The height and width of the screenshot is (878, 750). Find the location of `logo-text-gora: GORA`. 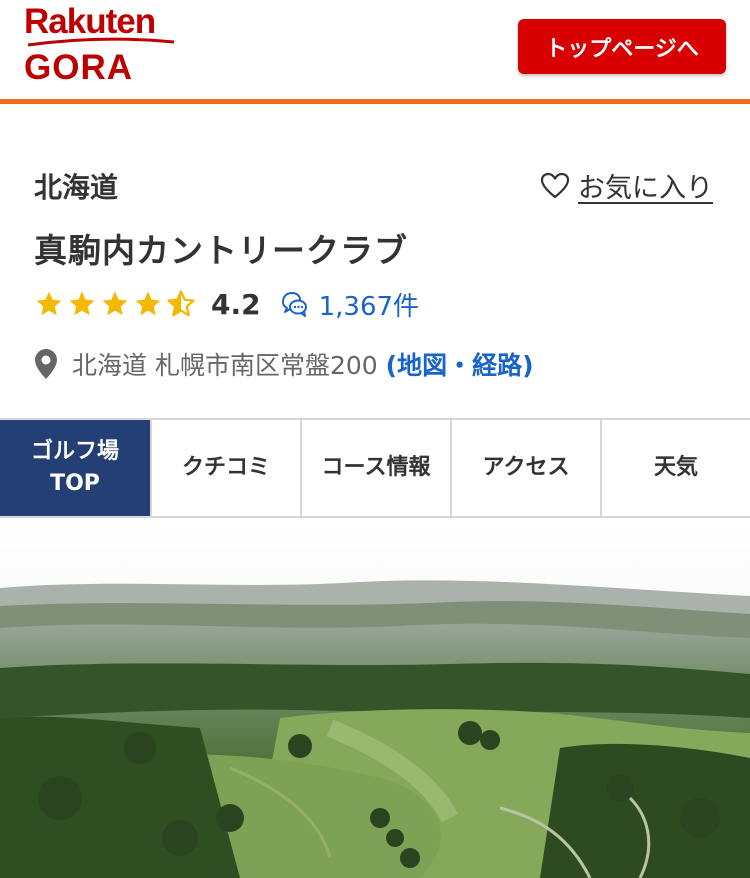

logo-text-gora: GORA is located at coordinates (78, 67).